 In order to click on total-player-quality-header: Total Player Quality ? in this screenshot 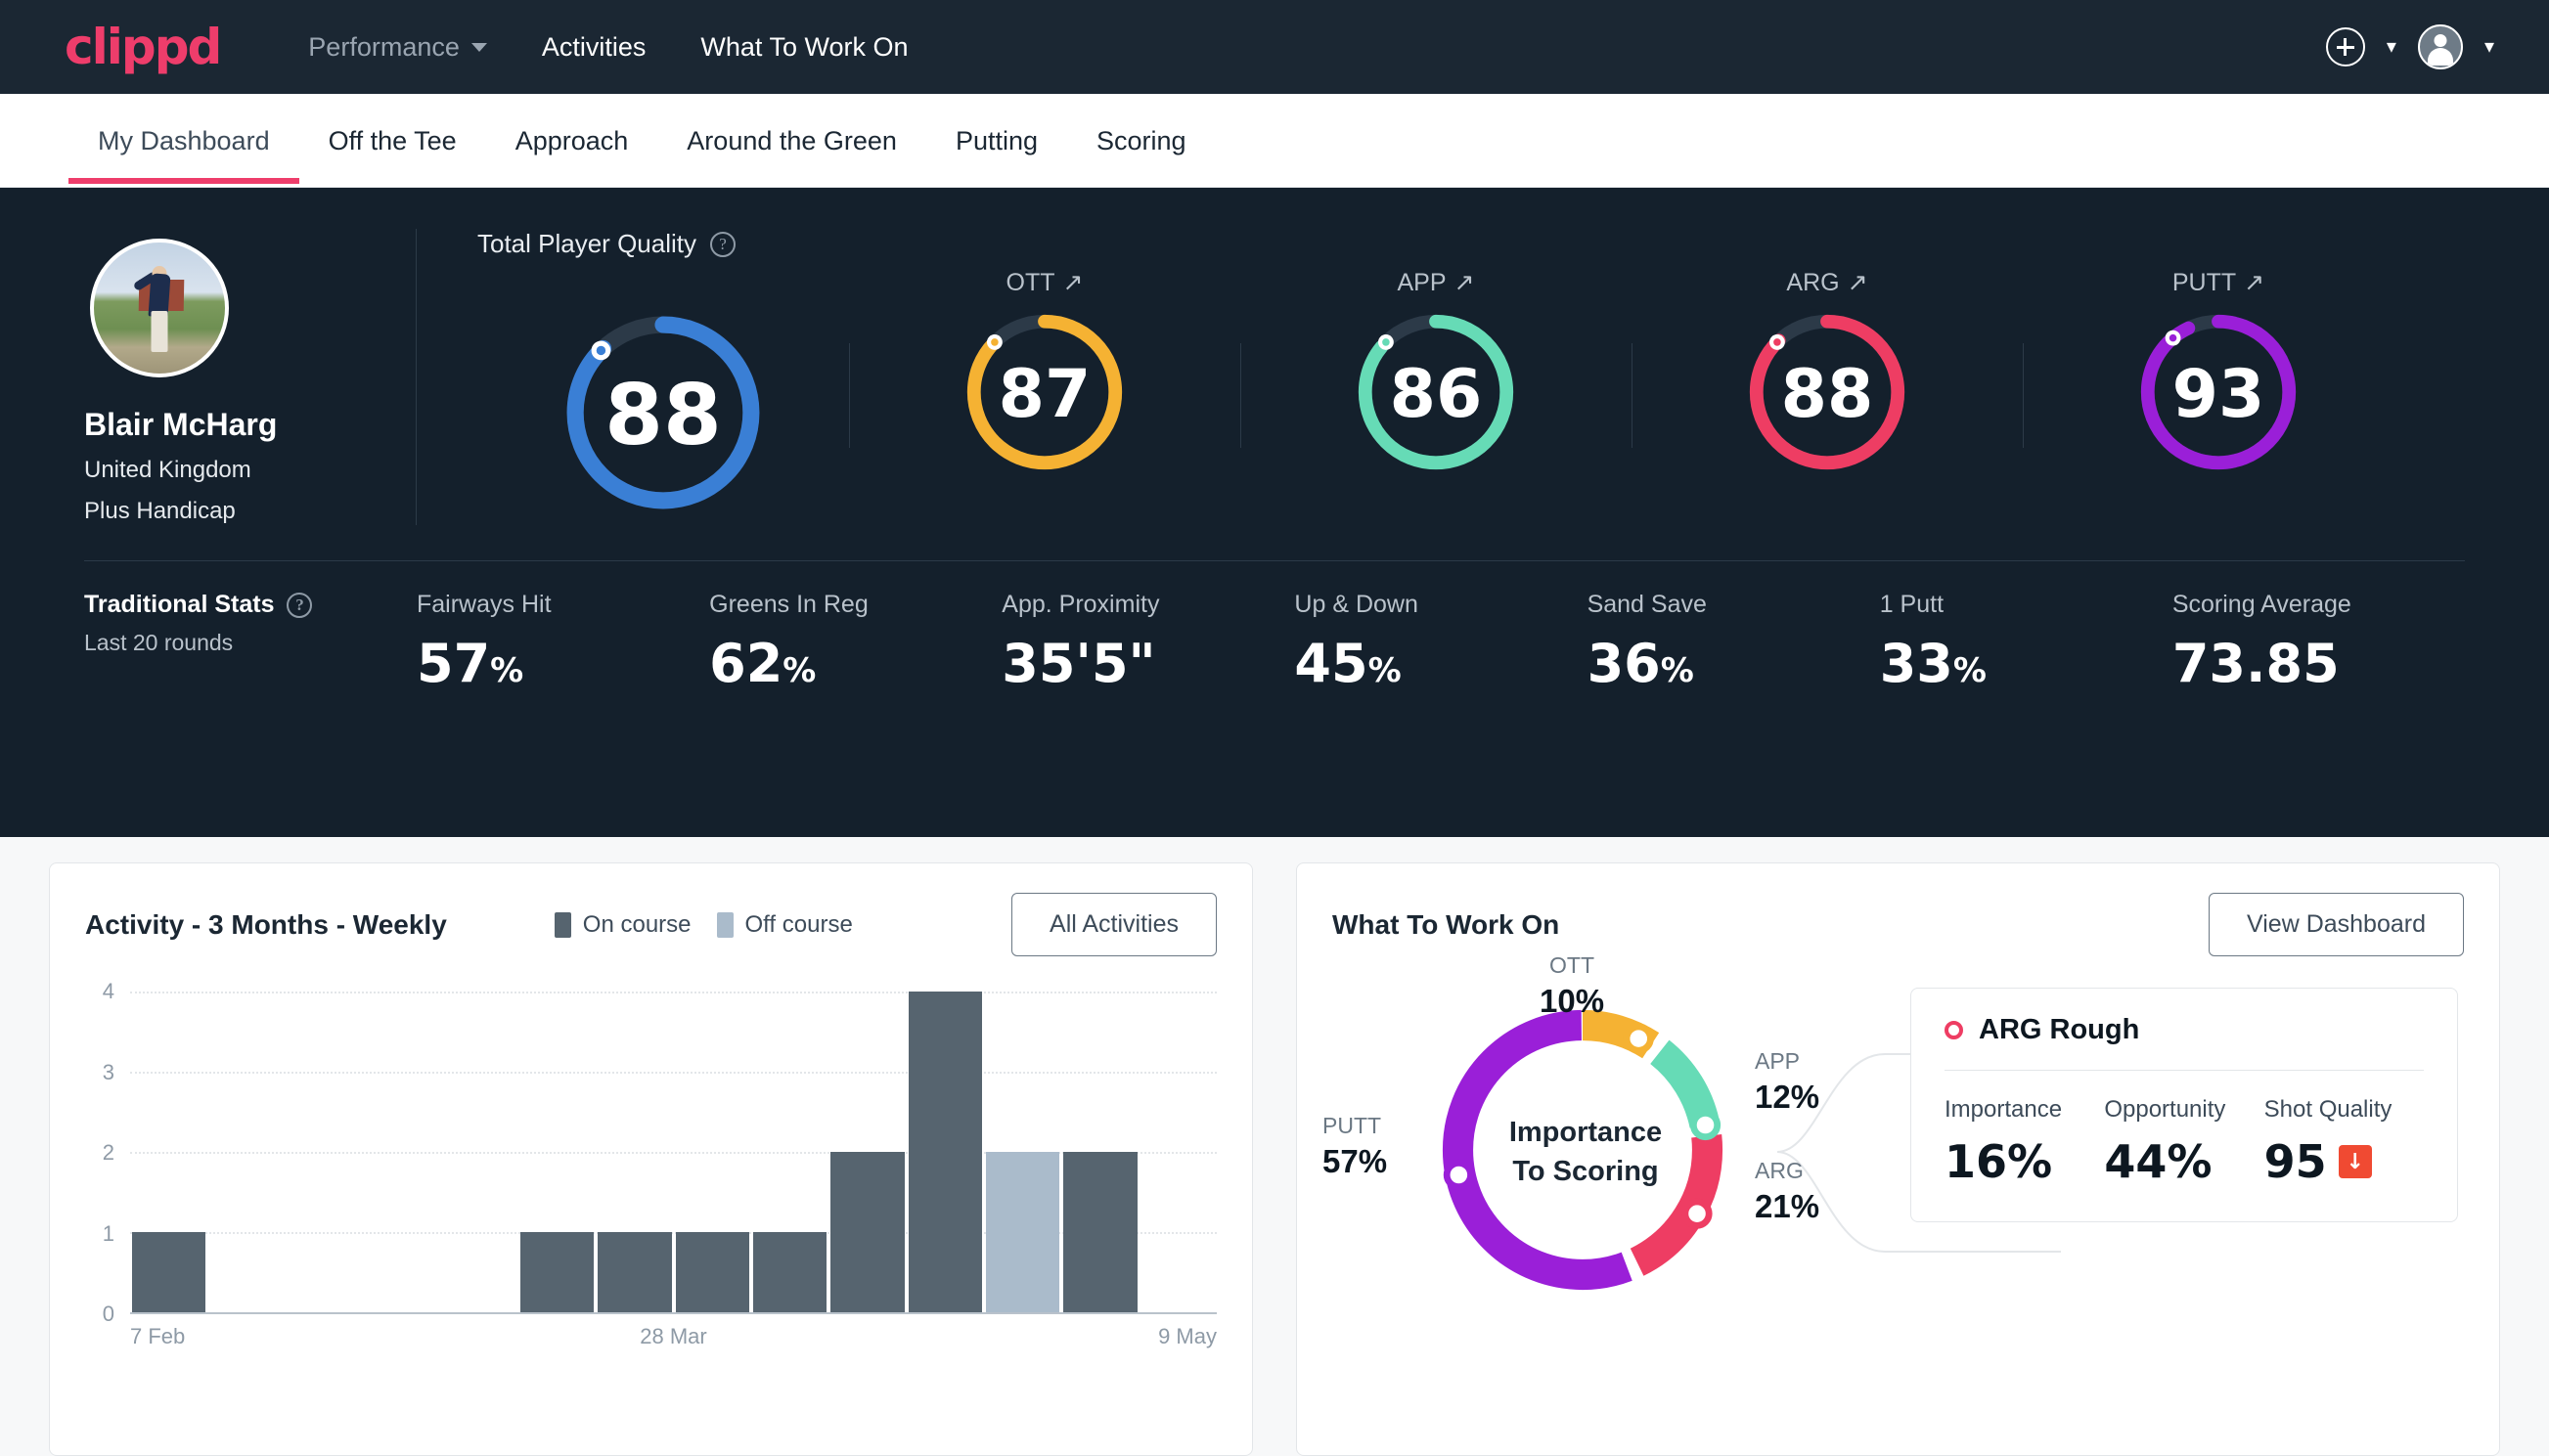, I will do `click(1471, 244)`.